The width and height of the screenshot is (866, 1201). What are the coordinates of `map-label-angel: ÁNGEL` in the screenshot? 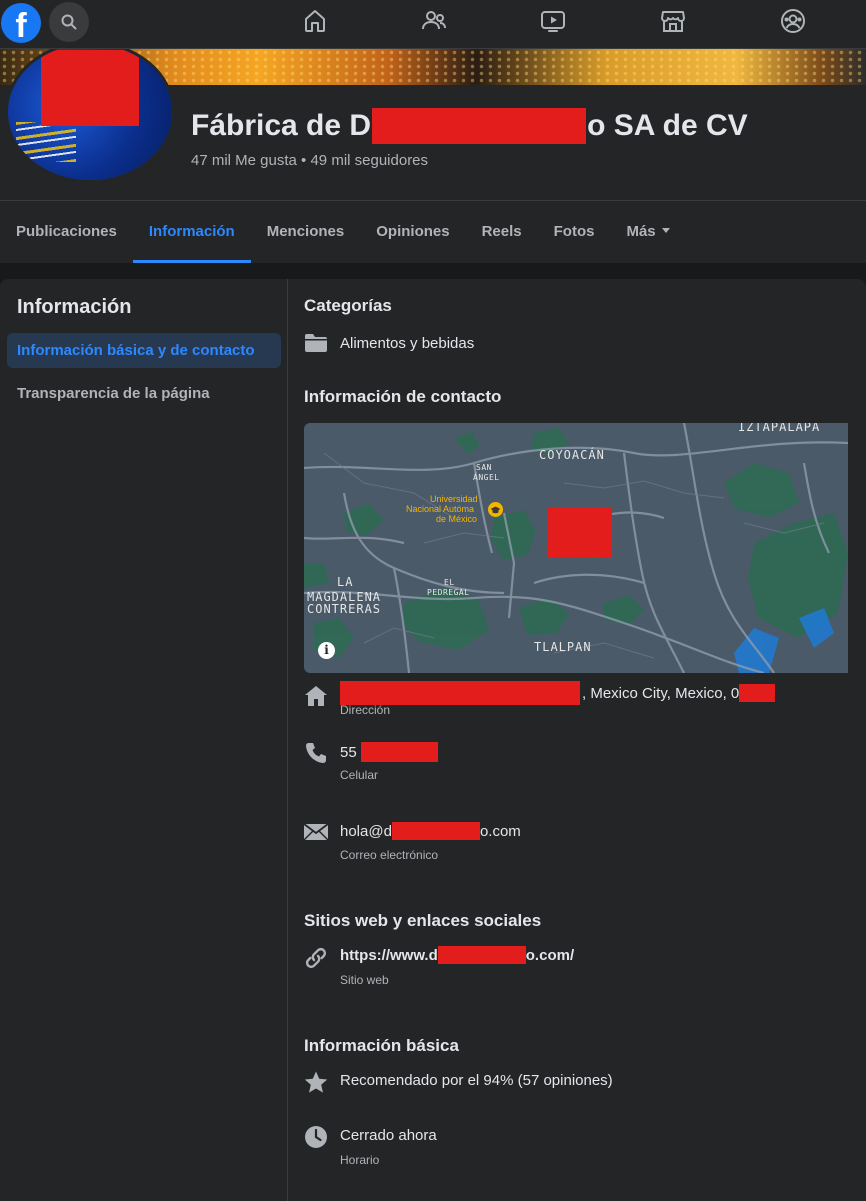 It's located at (486, 477).